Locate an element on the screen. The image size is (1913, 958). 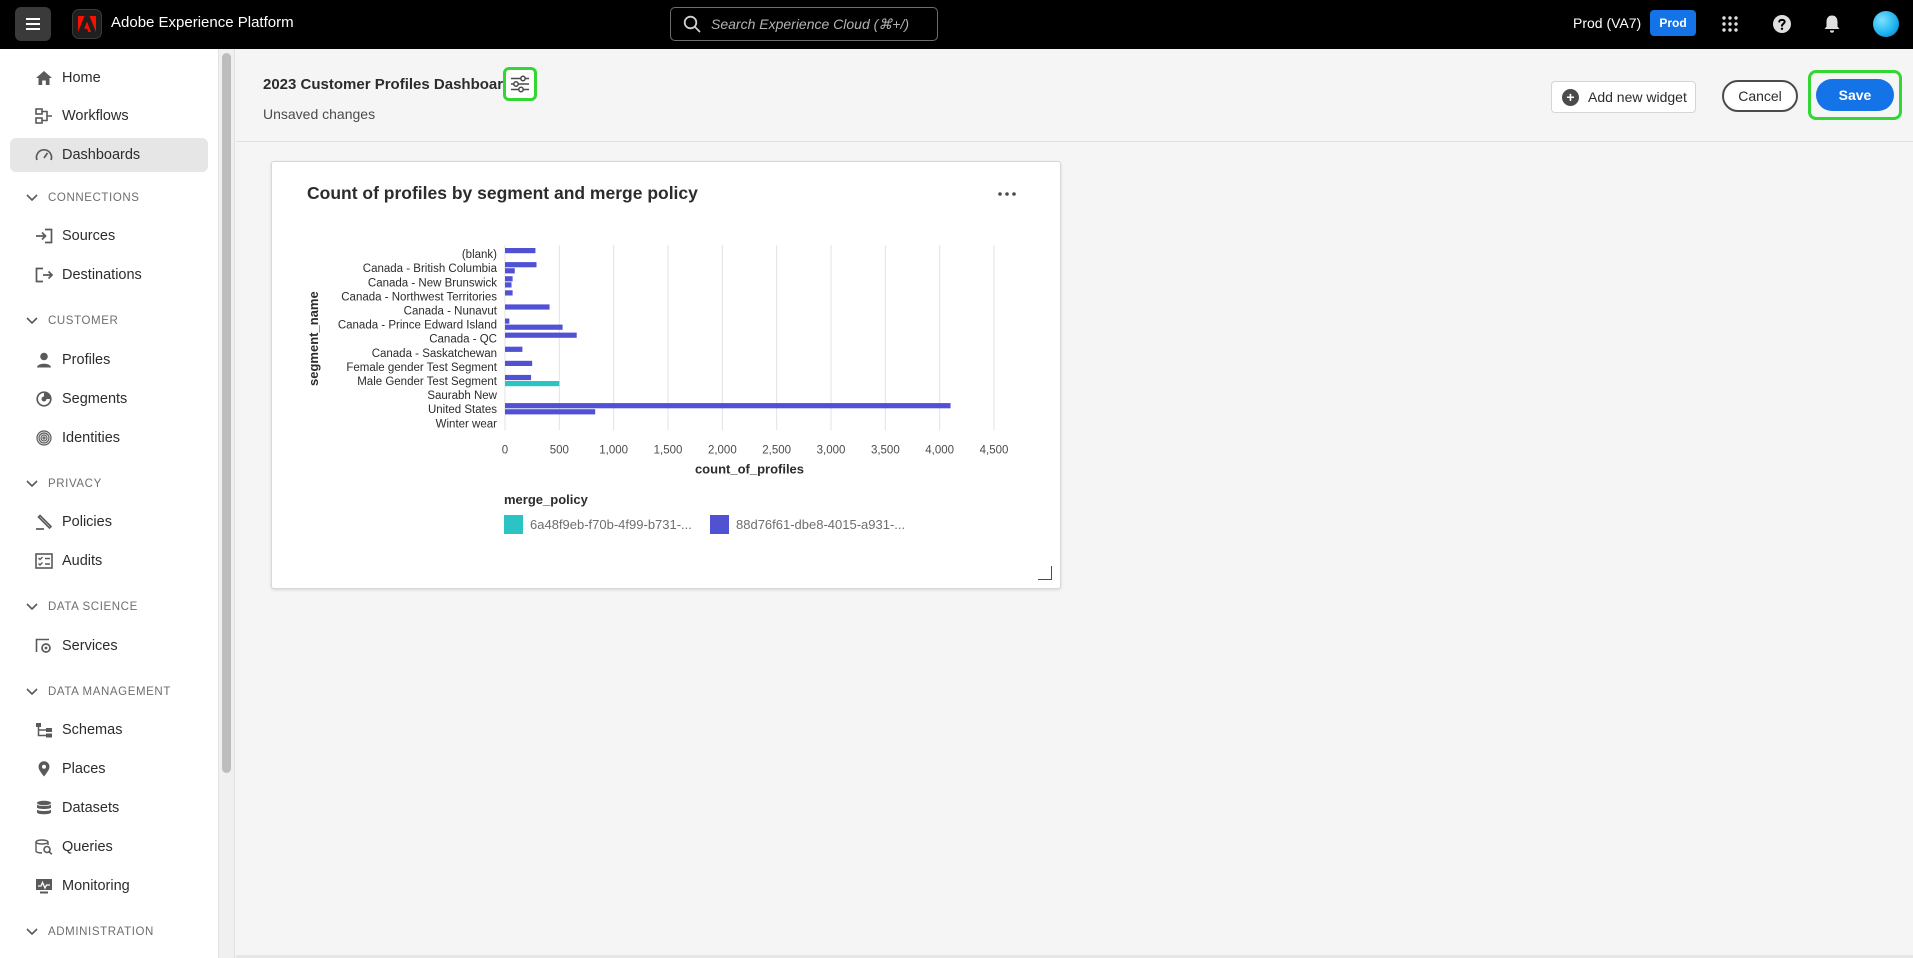
unsaved-changes-status: Unsaved changes is located at coordinates (319, 114).